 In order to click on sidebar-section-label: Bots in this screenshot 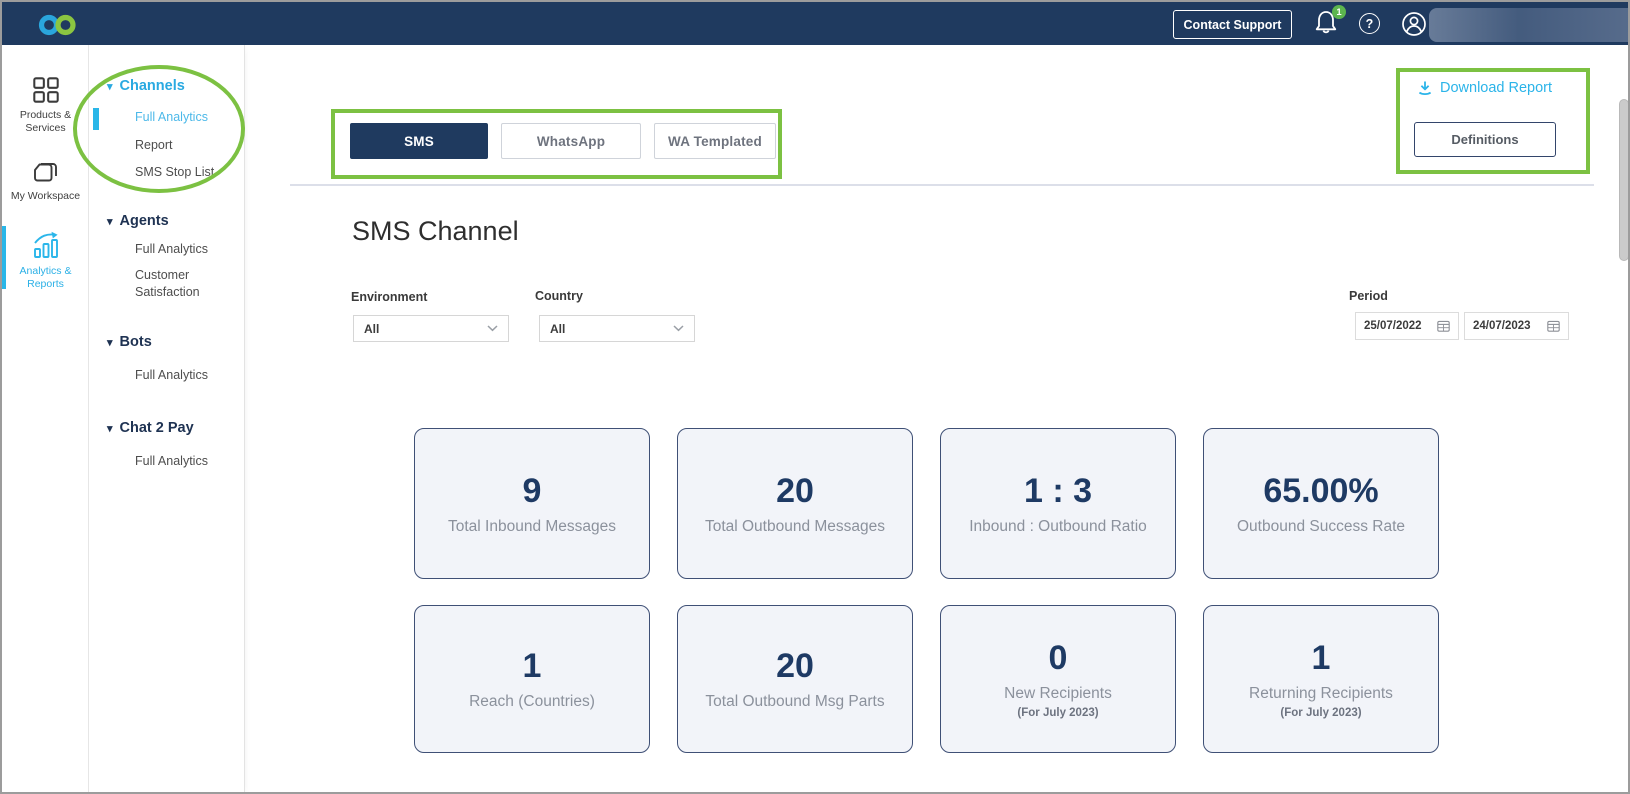, I will do `click(135, 342)`.